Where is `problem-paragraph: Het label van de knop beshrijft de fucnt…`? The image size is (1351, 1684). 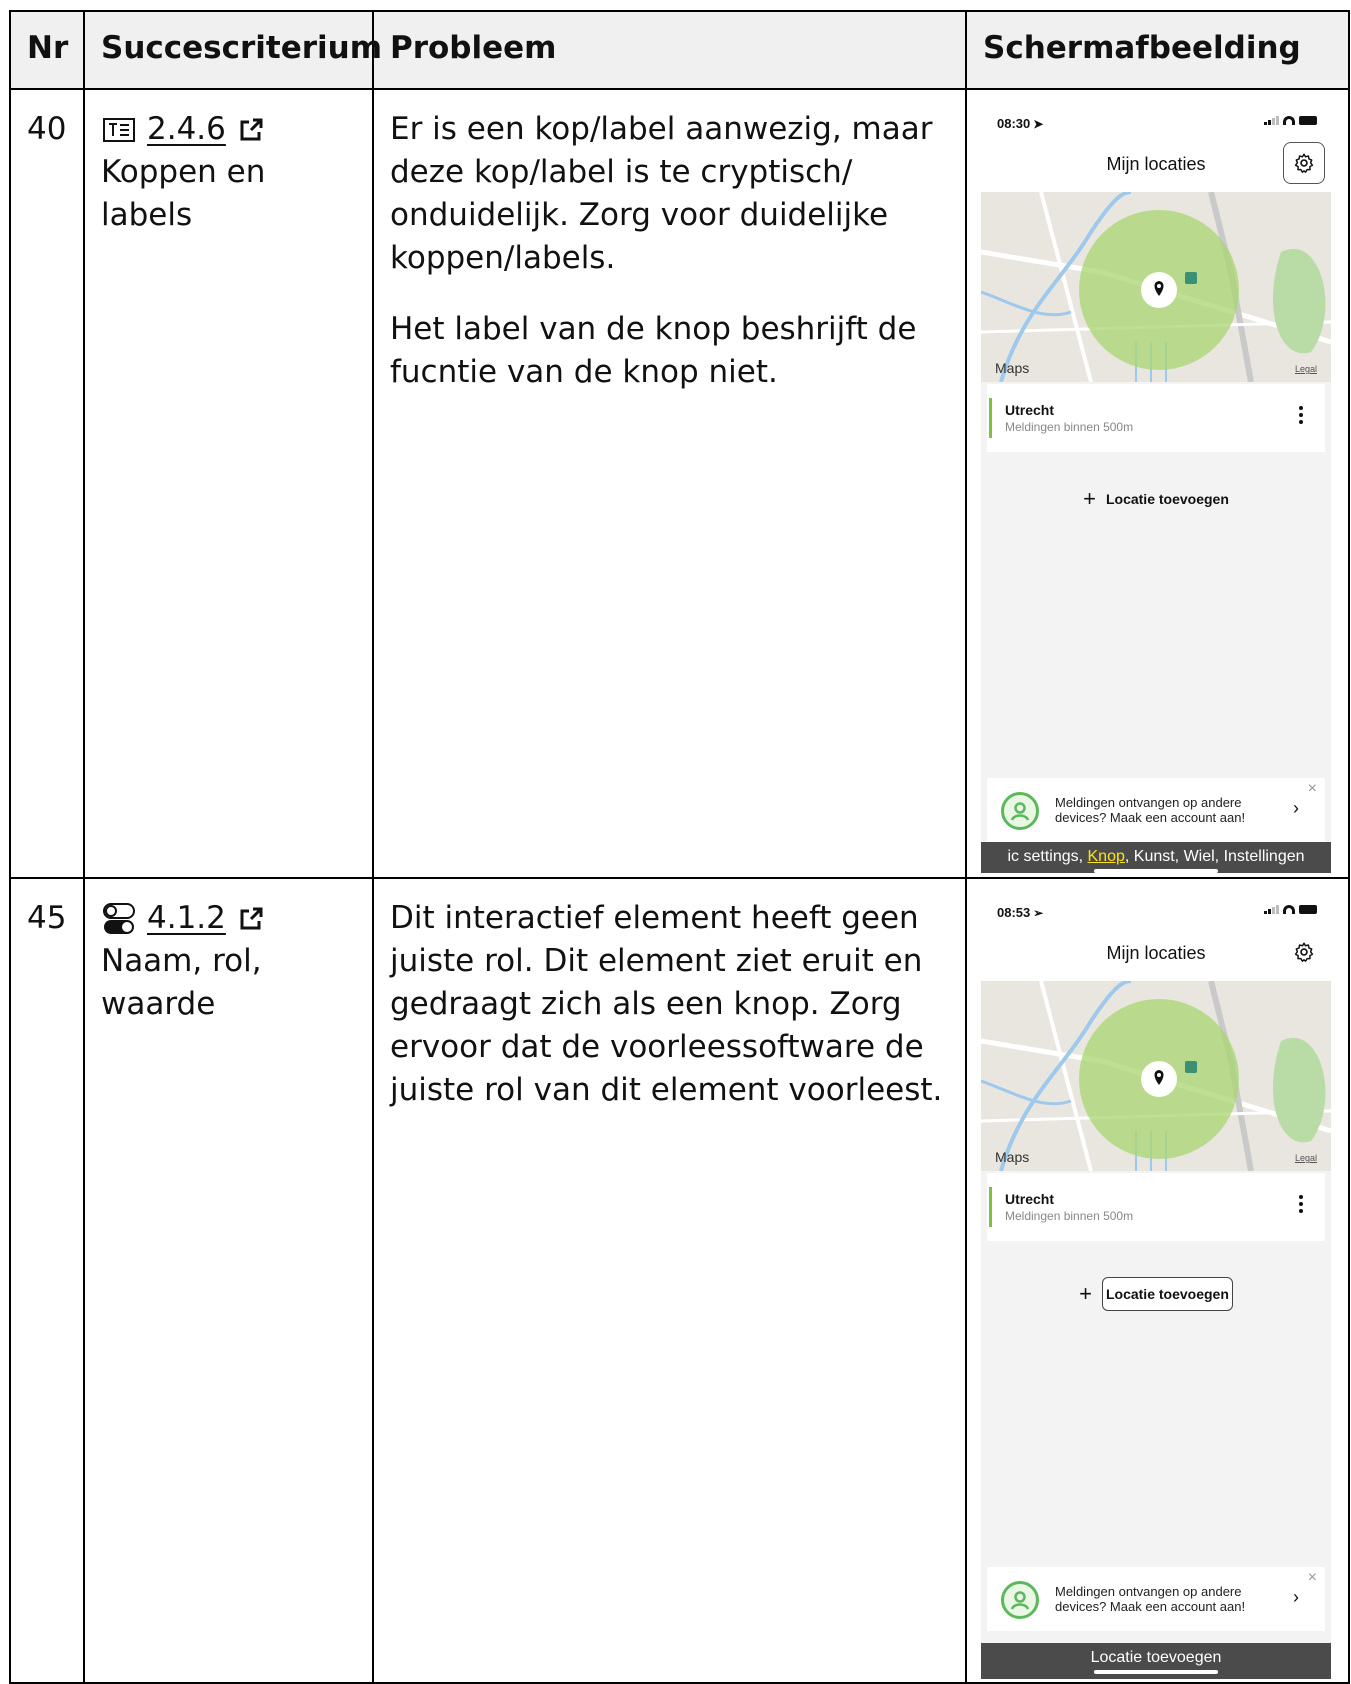 problem-paragraph: Het label van de knop beshrijft de fucnt… is located at coordinates (653, 350).